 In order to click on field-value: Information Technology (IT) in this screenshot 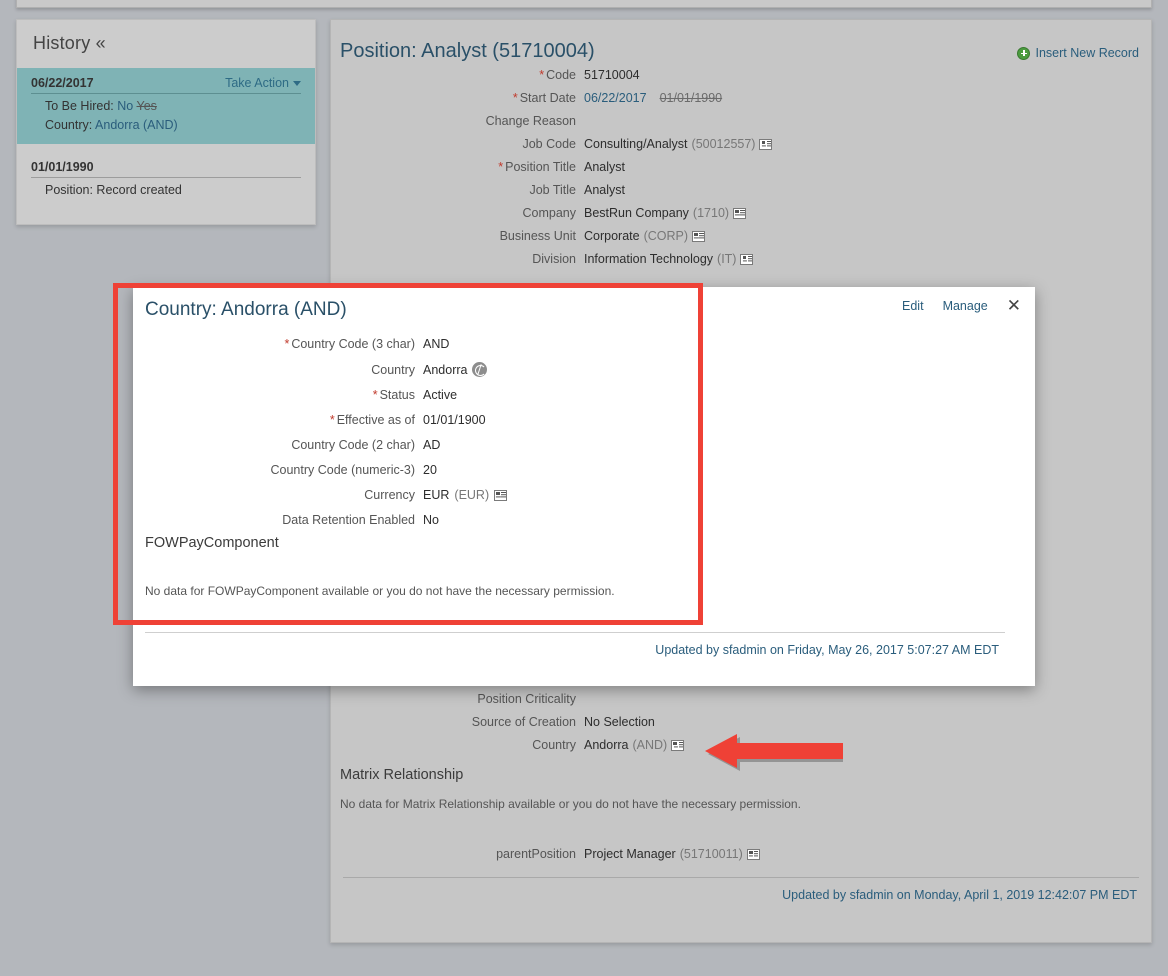, I will do `click(669, 259)`.